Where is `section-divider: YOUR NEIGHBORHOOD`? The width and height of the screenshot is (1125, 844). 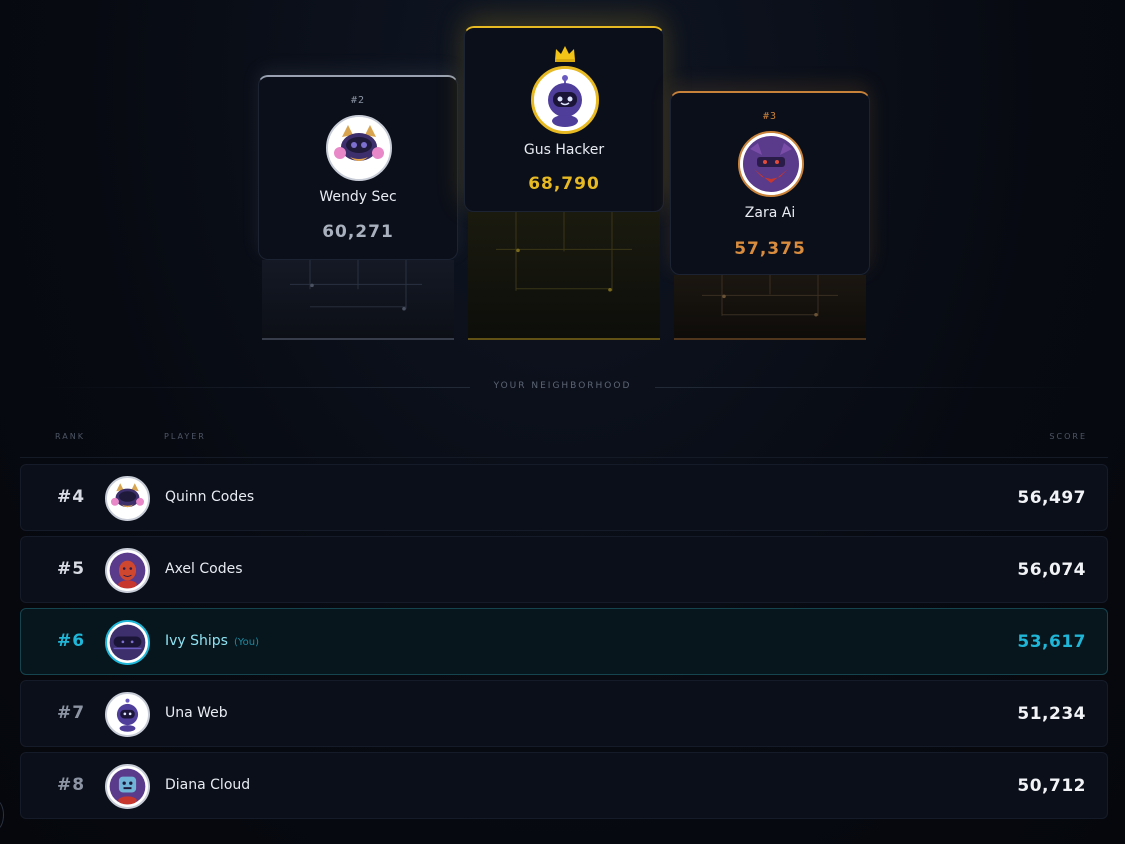 section-divider: YOUR NEIGHBORHOOD is located at coordinates (562, 387).